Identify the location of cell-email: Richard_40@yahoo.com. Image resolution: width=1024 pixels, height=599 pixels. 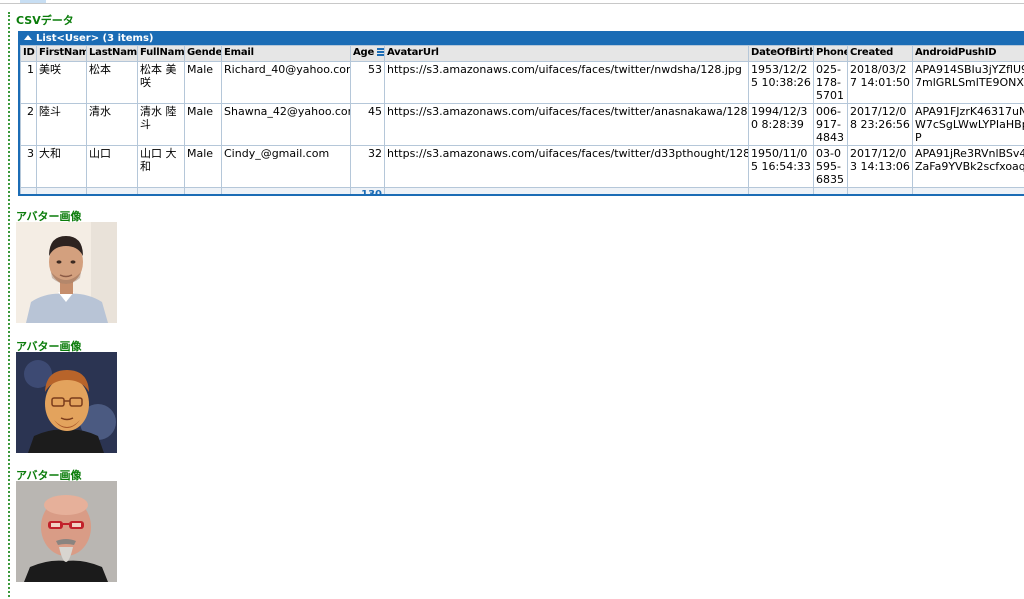
(286, 82).